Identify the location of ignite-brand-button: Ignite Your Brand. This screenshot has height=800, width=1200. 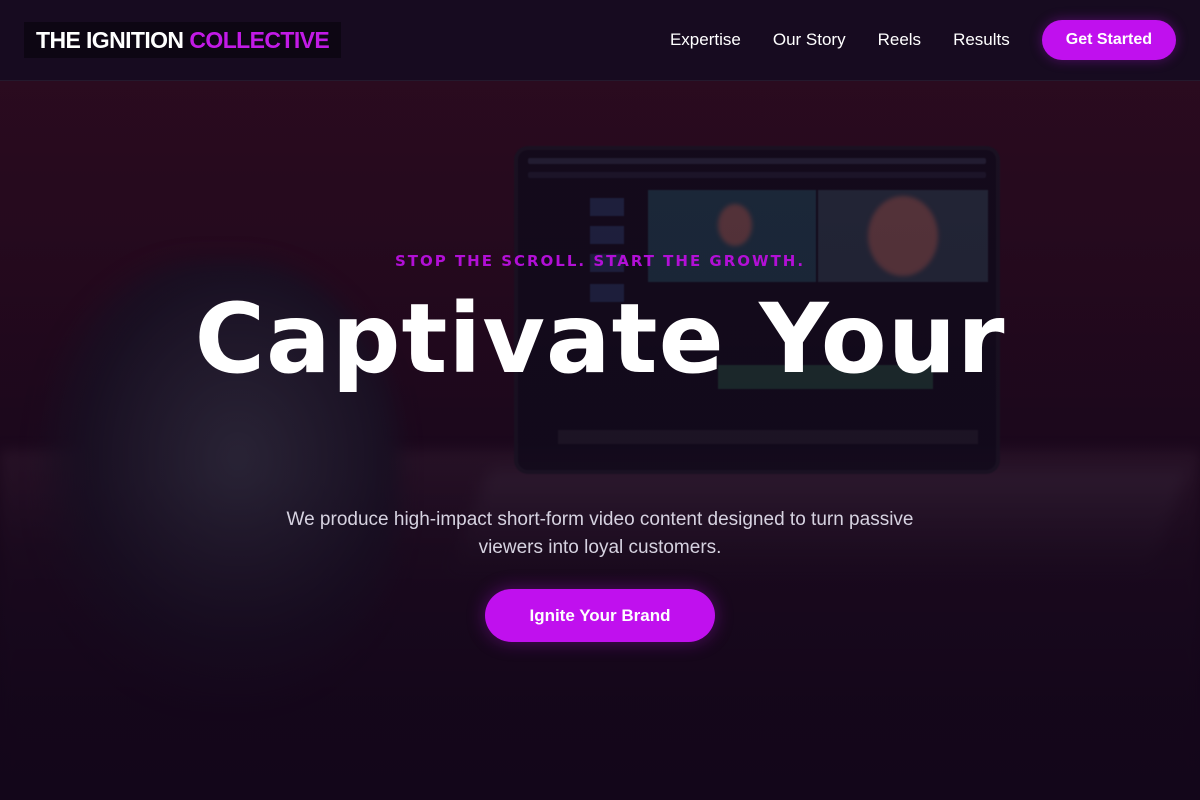
(600, 615).